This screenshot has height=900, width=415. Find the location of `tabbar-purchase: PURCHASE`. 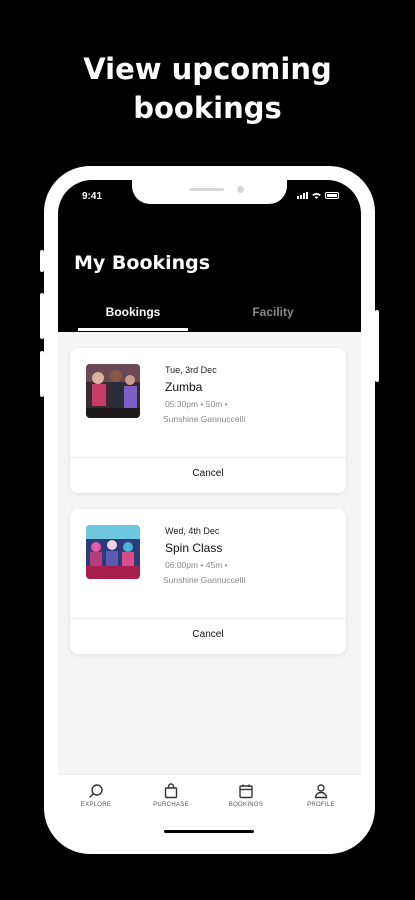

tabbar-purchase: PURCHASE is located at coordinates (171, 795).